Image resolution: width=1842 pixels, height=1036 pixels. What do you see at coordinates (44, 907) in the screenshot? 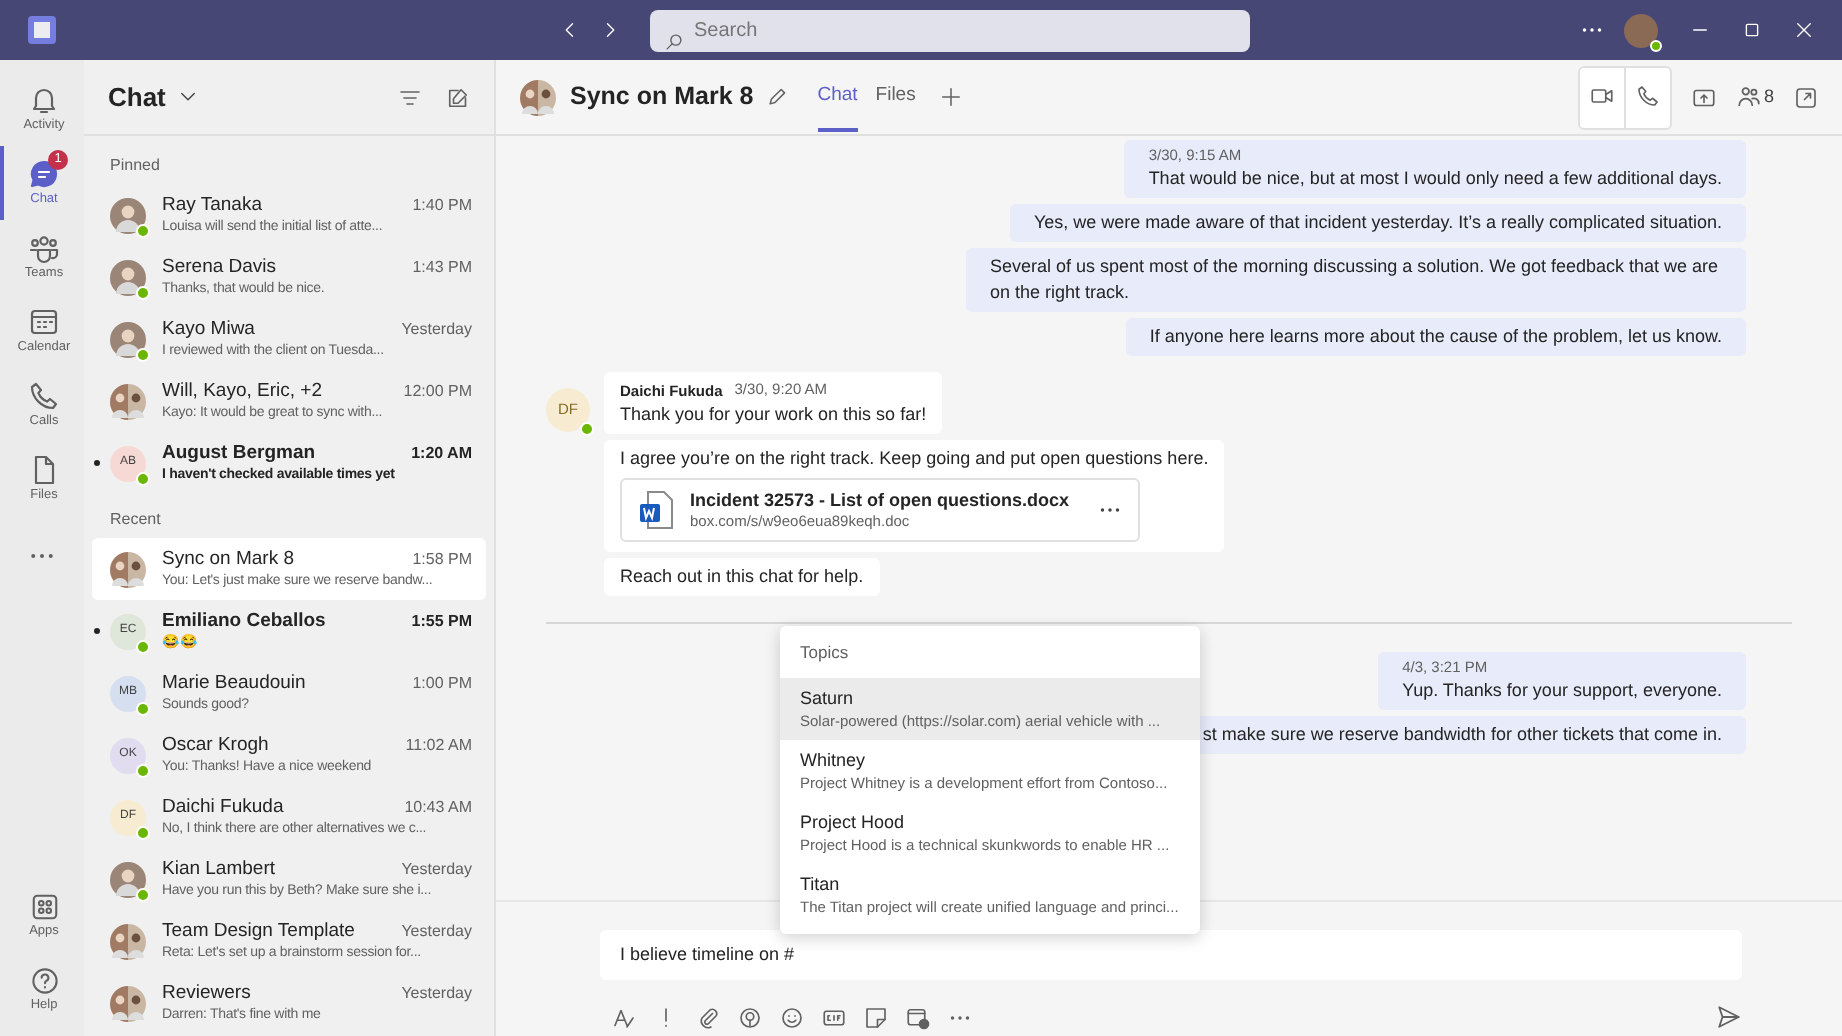
I see `apps-icon` at bounding box center [44, 907].